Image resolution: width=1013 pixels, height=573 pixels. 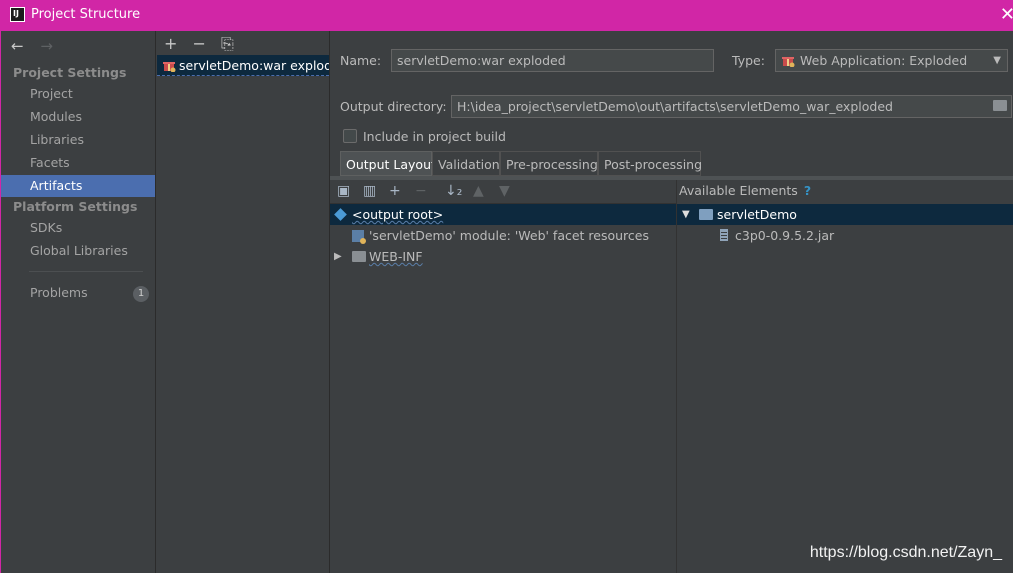 What do you see at coordinates (466, 163) in the screenshot?
I see `tab-validation: Validation` at bounding box center [466, 163].